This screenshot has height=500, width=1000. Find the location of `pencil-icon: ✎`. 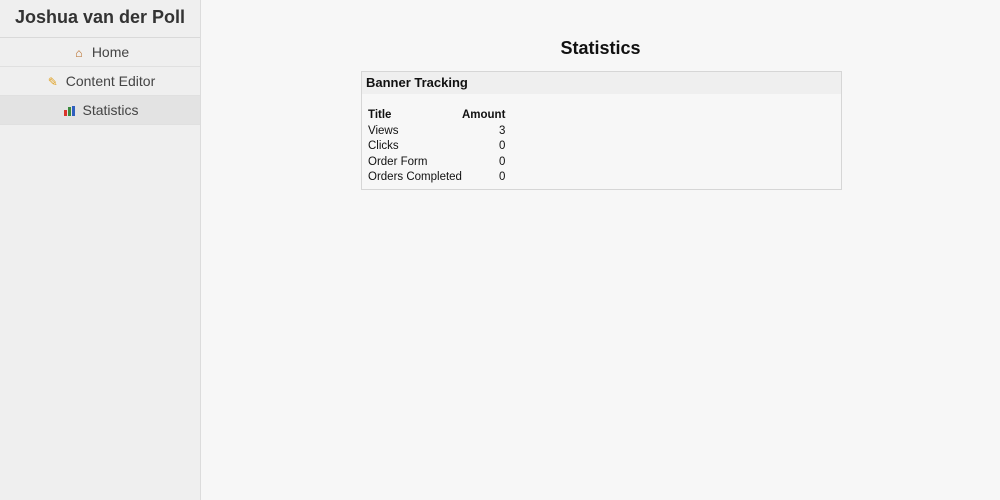

pencil-icon: ✎ is located at coordinates (52, 82).